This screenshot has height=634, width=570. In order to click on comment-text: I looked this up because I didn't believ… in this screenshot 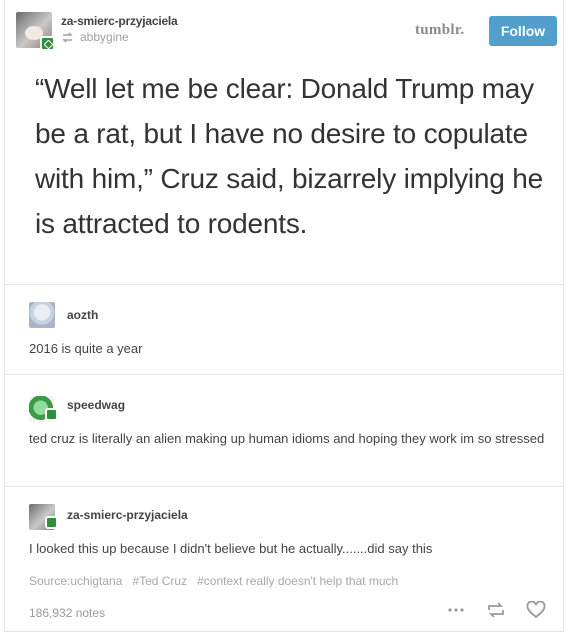, I will do `click(231, 548)`.